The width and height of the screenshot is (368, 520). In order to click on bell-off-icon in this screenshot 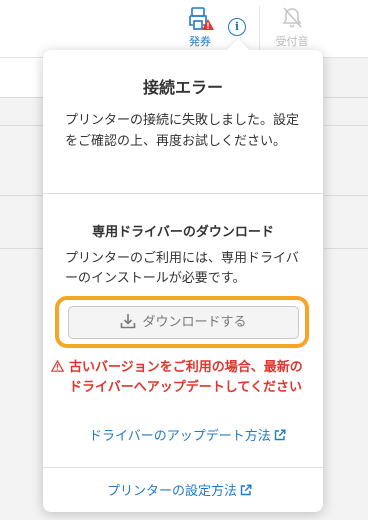, I will do `click(292, 17)`.